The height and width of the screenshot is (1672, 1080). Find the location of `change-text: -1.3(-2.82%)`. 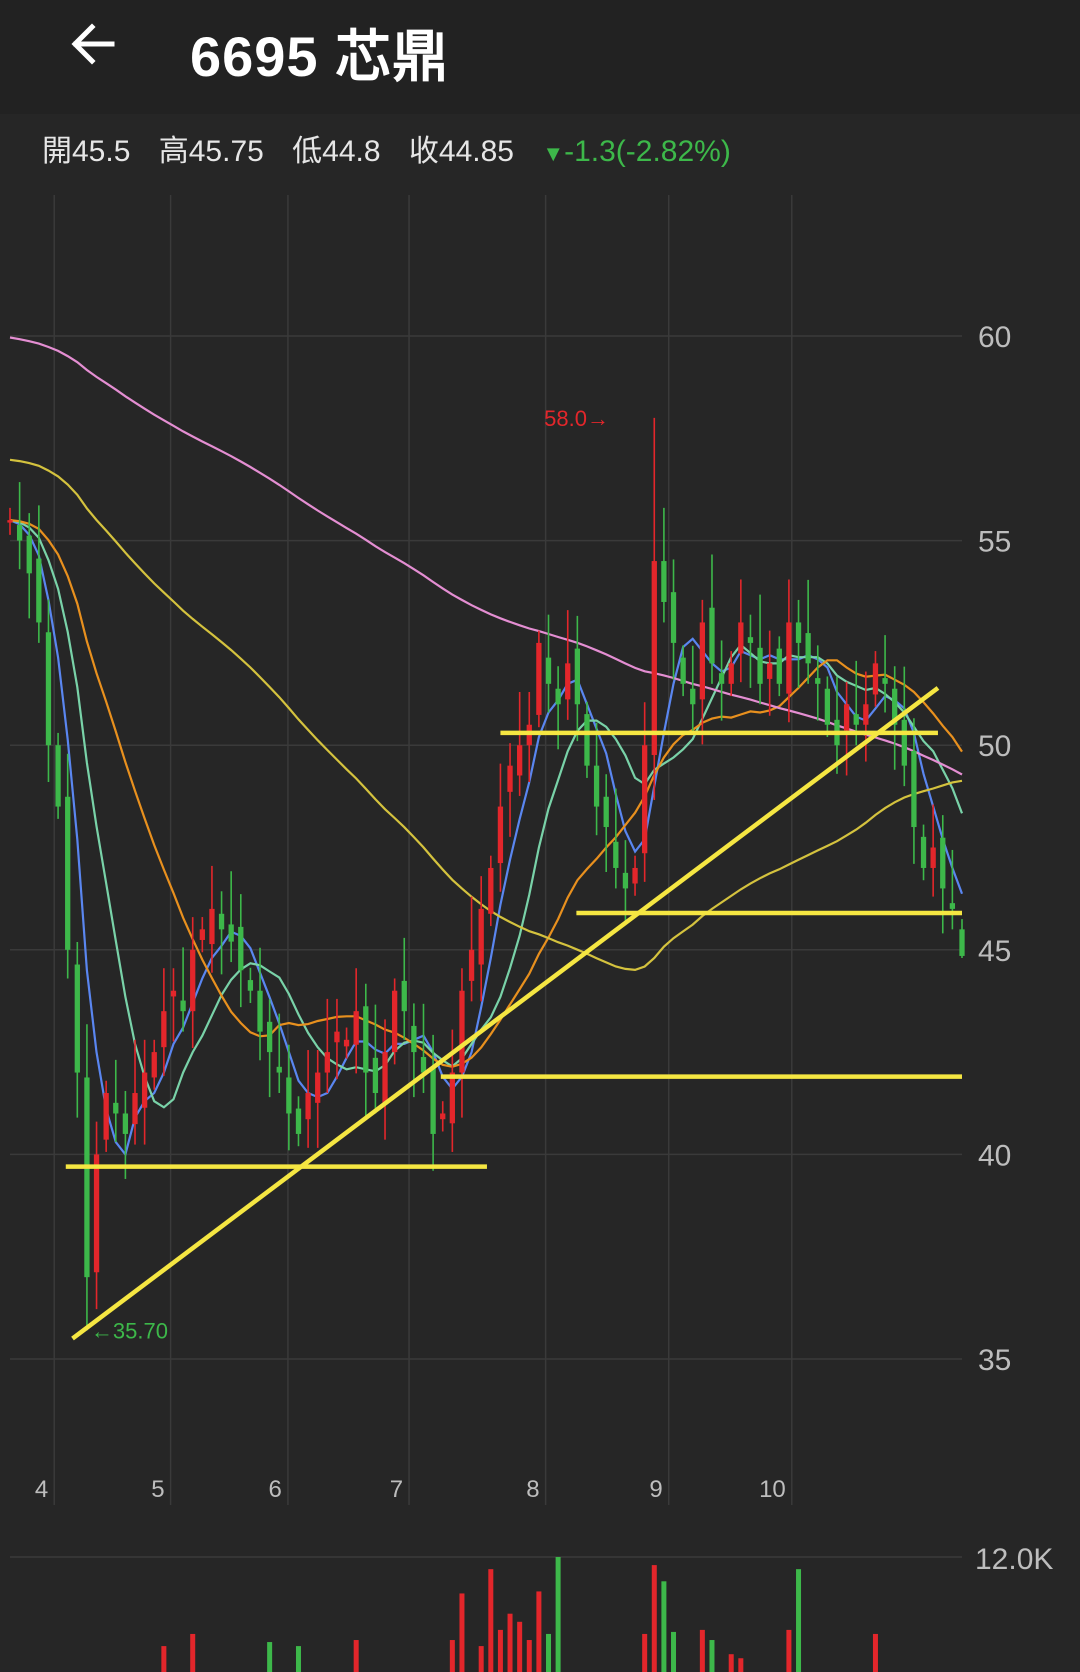

change-text: -1.3(-2.82%) is located at coordinates (647, 151).